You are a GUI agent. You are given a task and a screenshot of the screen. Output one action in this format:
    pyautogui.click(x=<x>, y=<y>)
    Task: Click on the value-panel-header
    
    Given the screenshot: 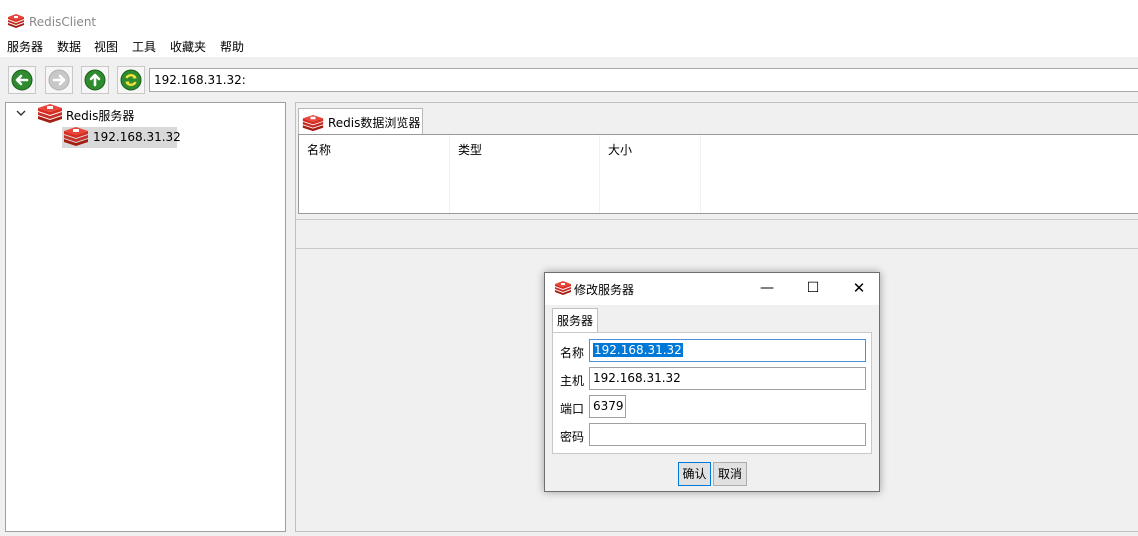 What is the action you would take?
    pyautogui.click(x=717, y=234)
    